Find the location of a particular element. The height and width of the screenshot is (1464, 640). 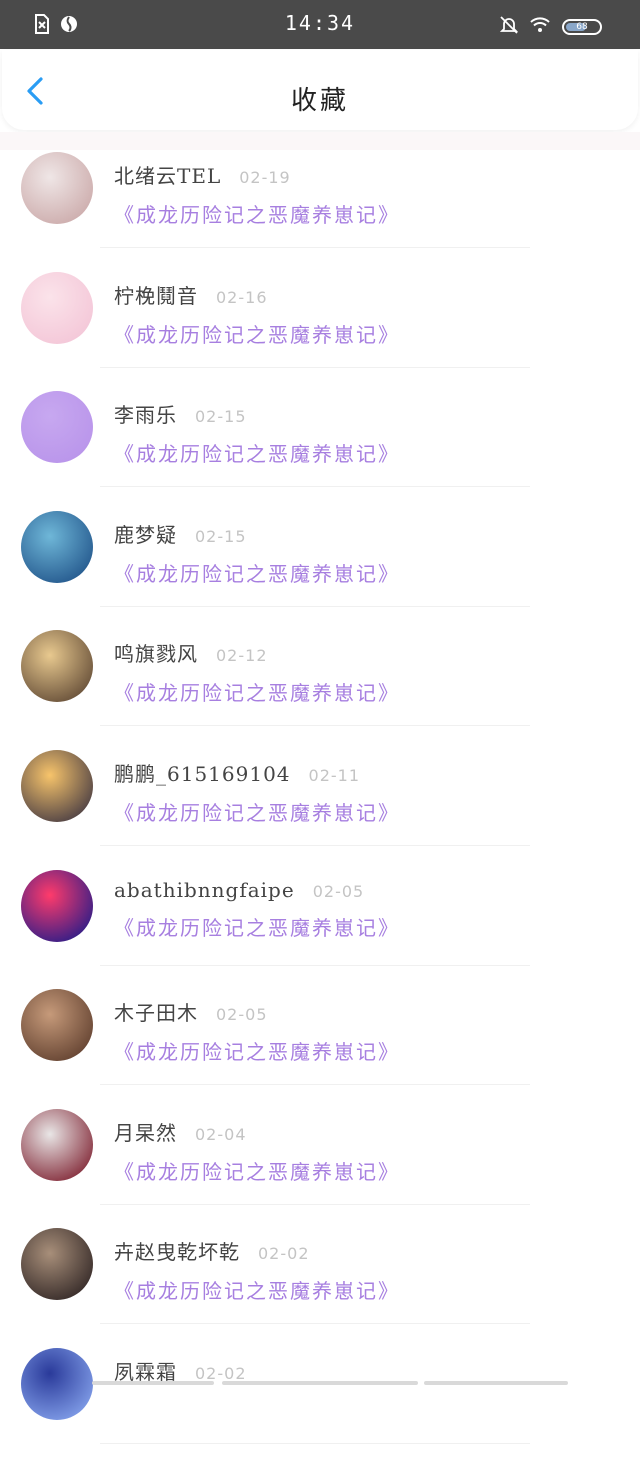

list-item: 柠梚鬩音 02-16 《成龙历险记之恶魔养崽记》 is located at coordinates (320, 328).